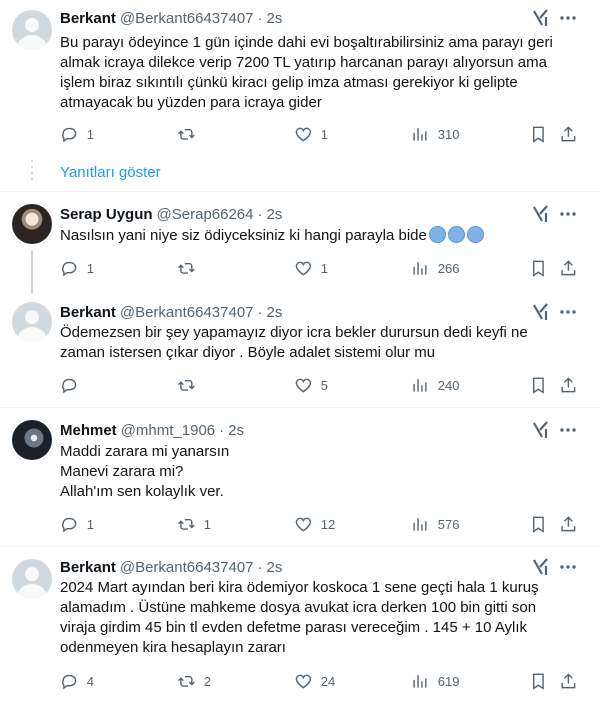 The height and width of the screenshot is (706, 600). What do you see at coordinates (435, 268) in the screenshot?
I see `views-button: 266` at bounding box center [435, 268].